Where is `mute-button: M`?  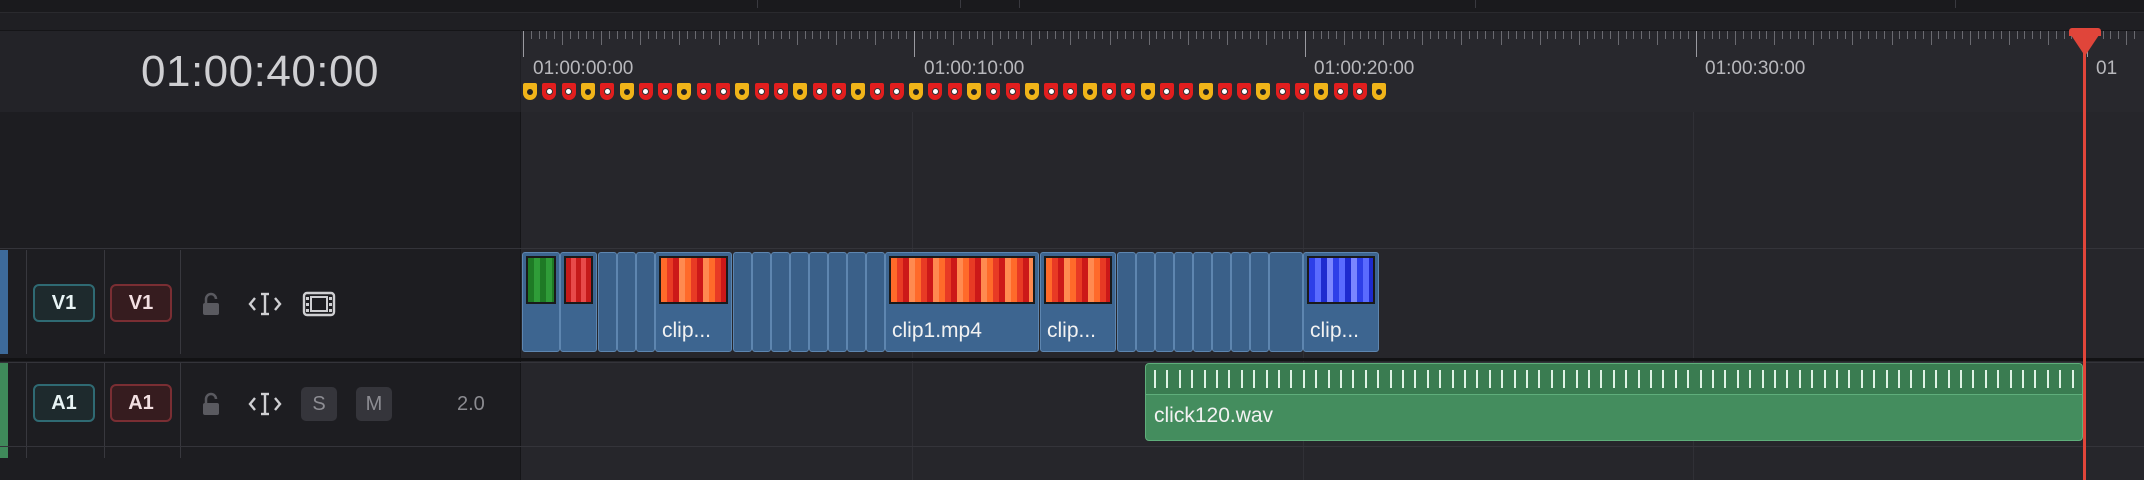 mute-button: M is located at coordinates (374, 404).